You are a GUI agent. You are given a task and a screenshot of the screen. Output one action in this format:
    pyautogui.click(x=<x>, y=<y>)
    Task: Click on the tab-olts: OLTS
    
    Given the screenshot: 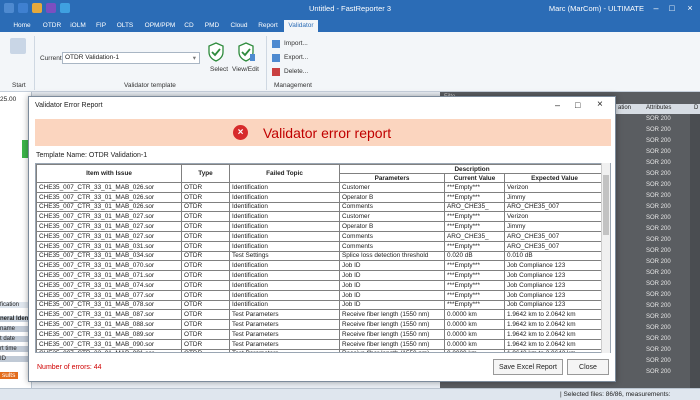 What is the action you would take?
    pyautogui.click(x=125, y=26)
    